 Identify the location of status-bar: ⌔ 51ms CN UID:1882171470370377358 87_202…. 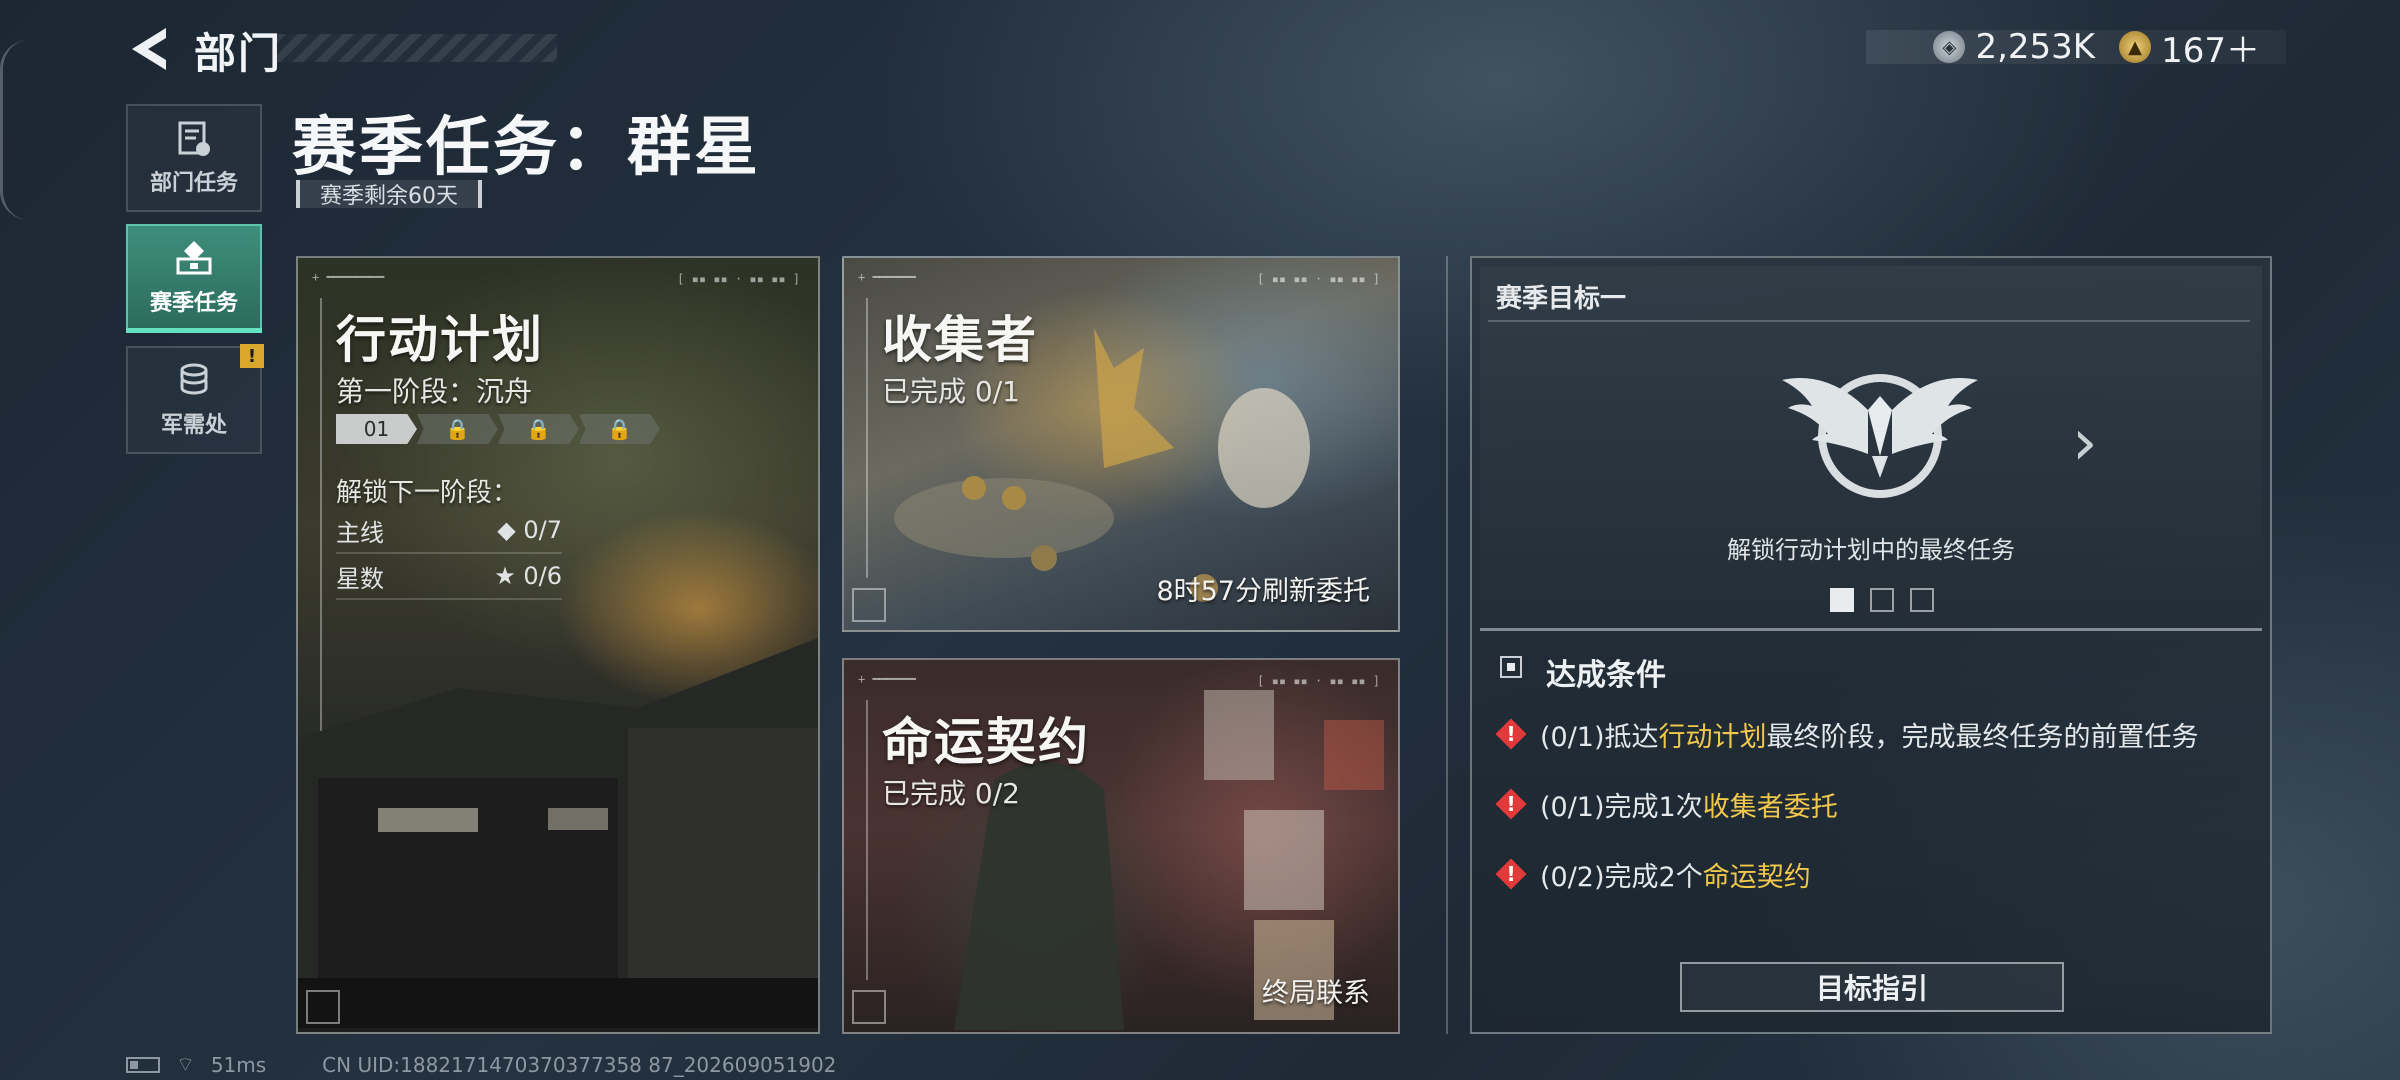
(481, 1064).